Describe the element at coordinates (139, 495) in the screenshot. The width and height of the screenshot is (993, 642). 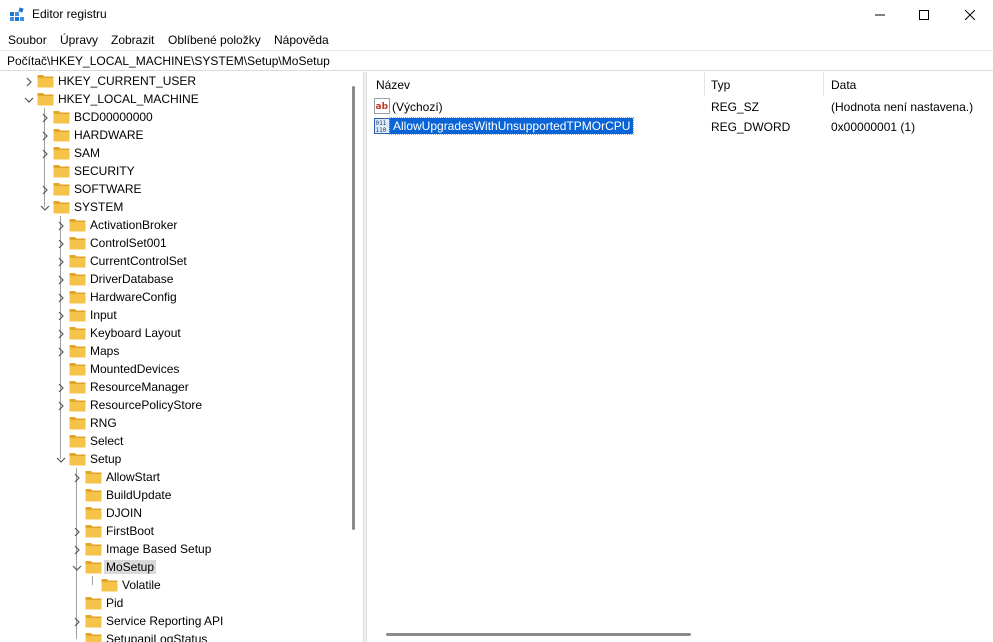
I see `tree-item-label: BuildUpdate` at that location.